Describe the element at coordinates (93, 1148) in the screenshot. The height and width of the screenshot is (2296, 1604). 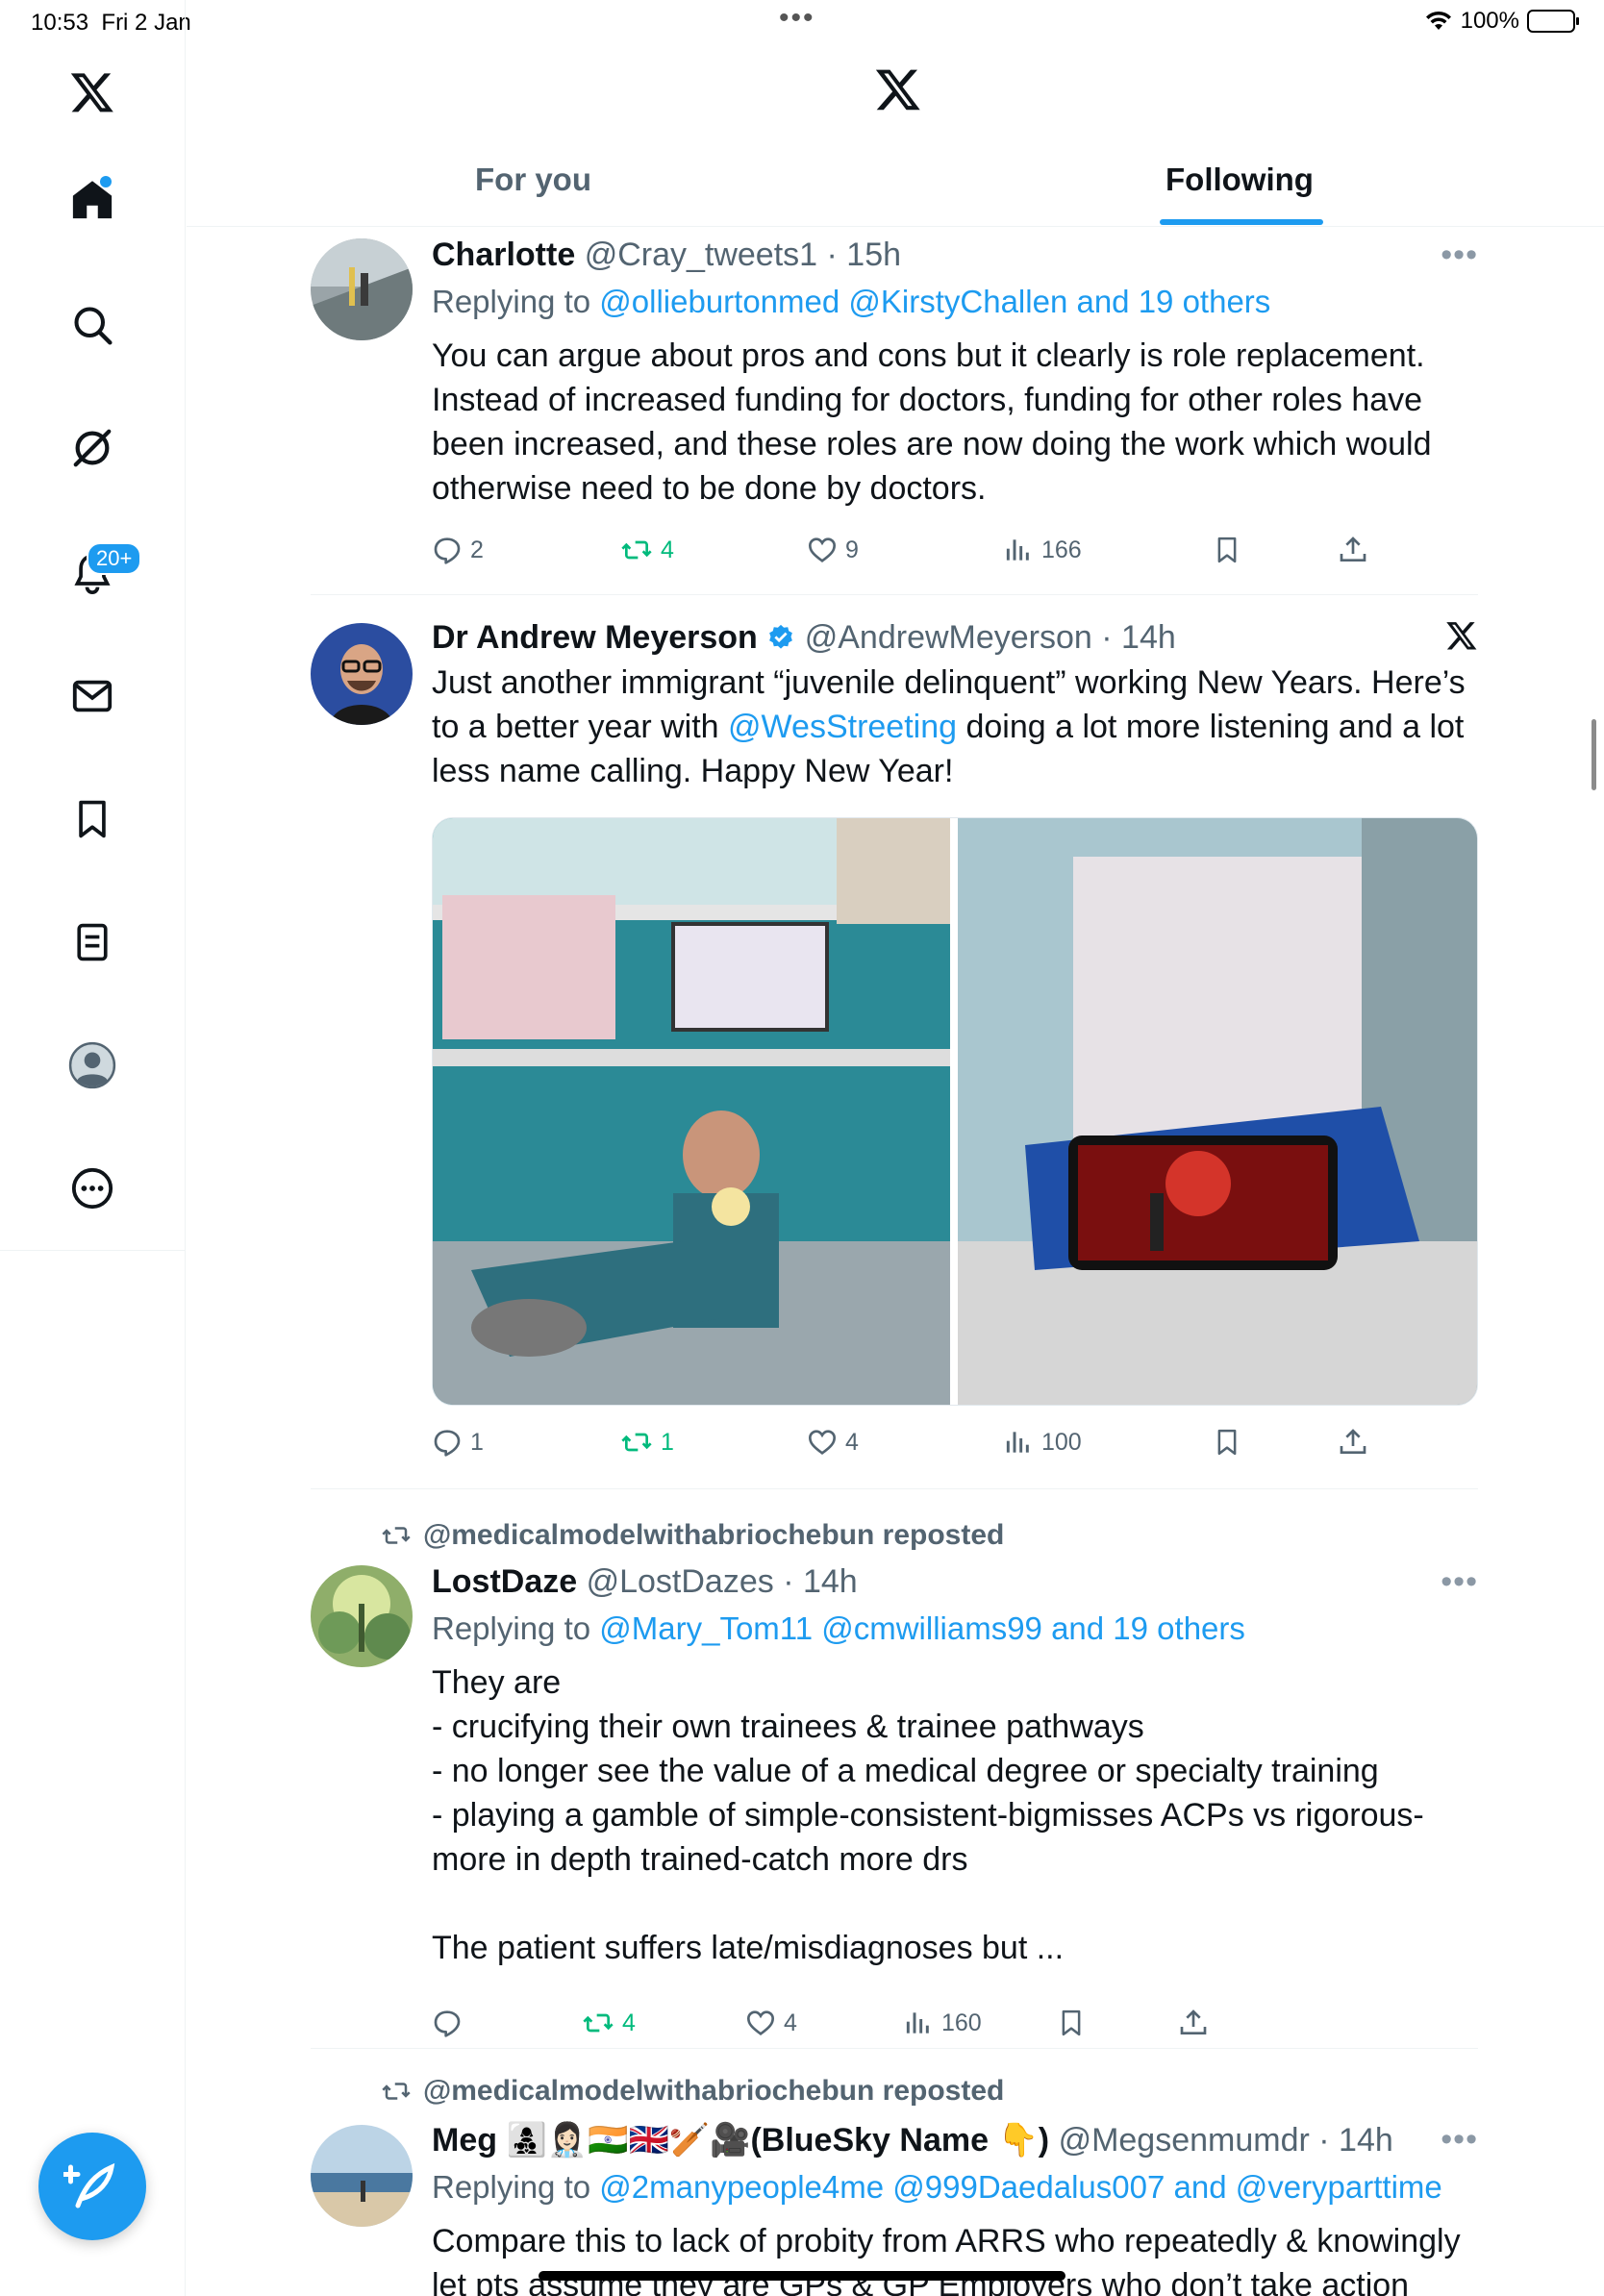
I see `sidebar: 20+` at that location.